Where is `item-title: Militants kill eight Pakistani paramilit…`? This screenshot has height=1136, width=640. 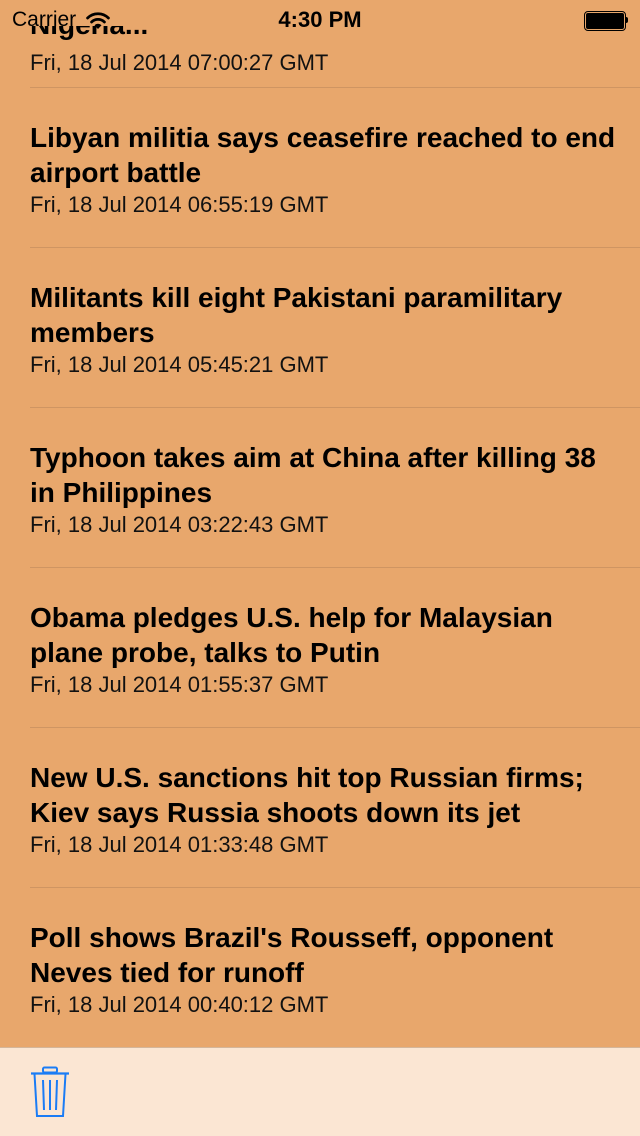 item-title: Militants kill eight Pakistani paramilit… is located at coordinates (296, 315).